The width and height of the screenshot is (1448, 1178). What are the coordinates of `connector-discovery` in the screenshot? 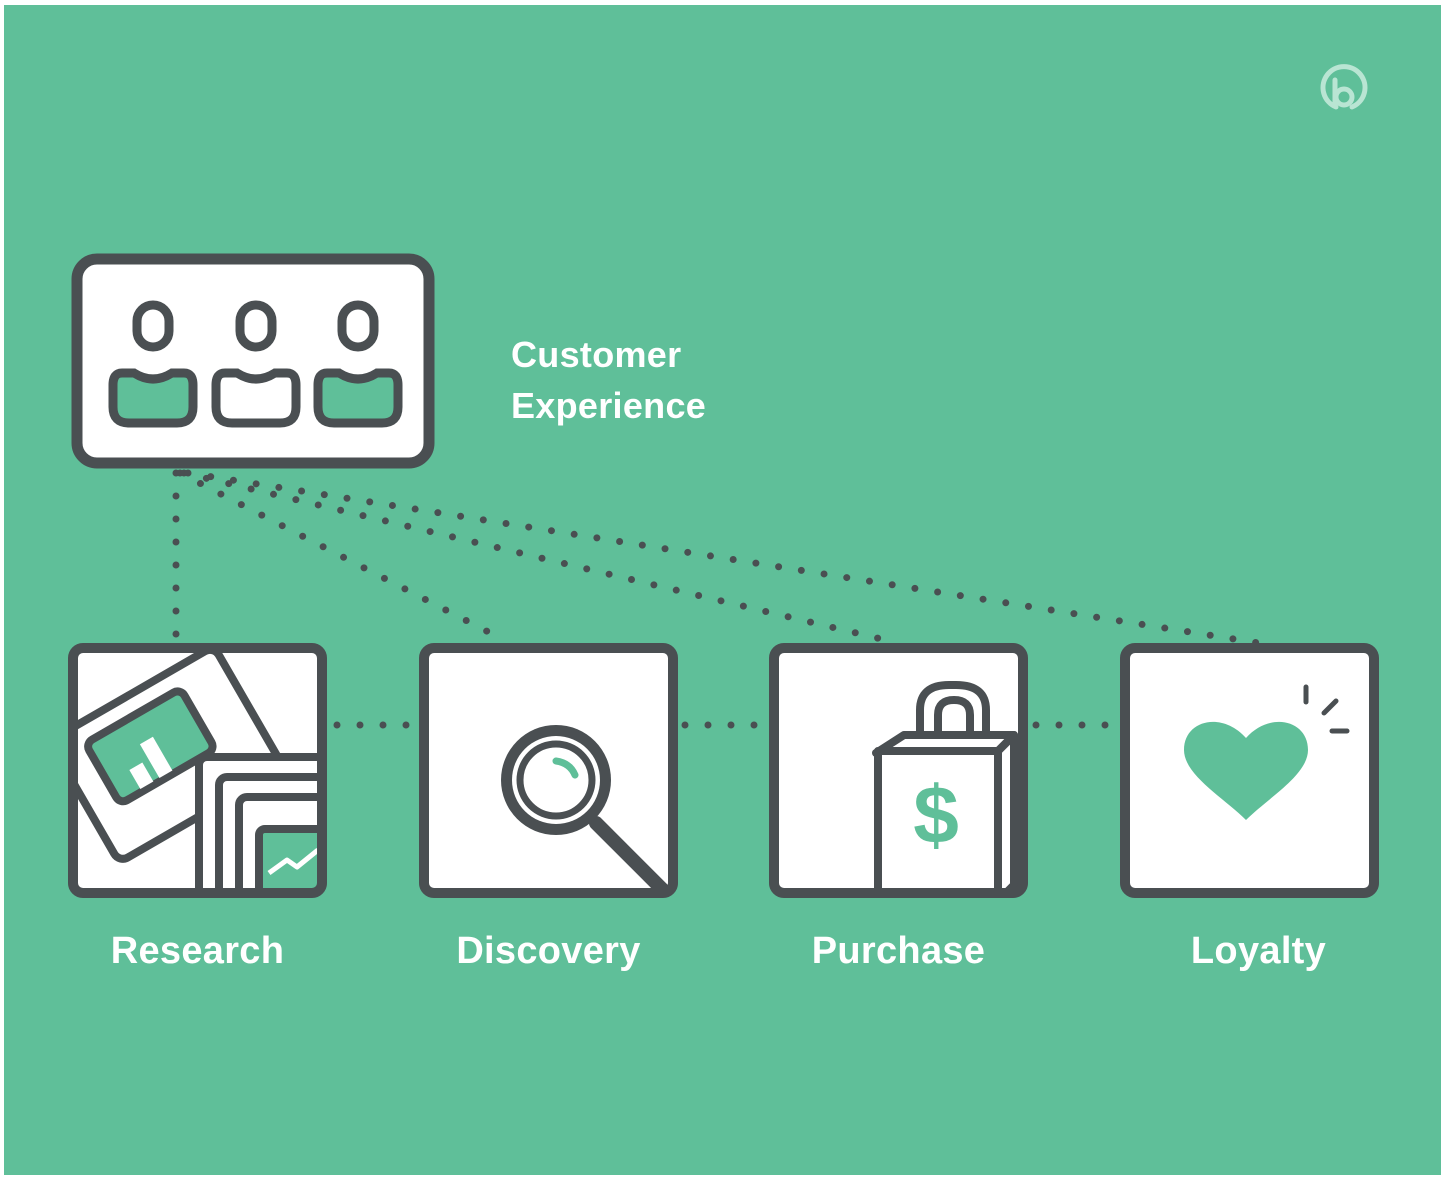 It's located at (342, 556).